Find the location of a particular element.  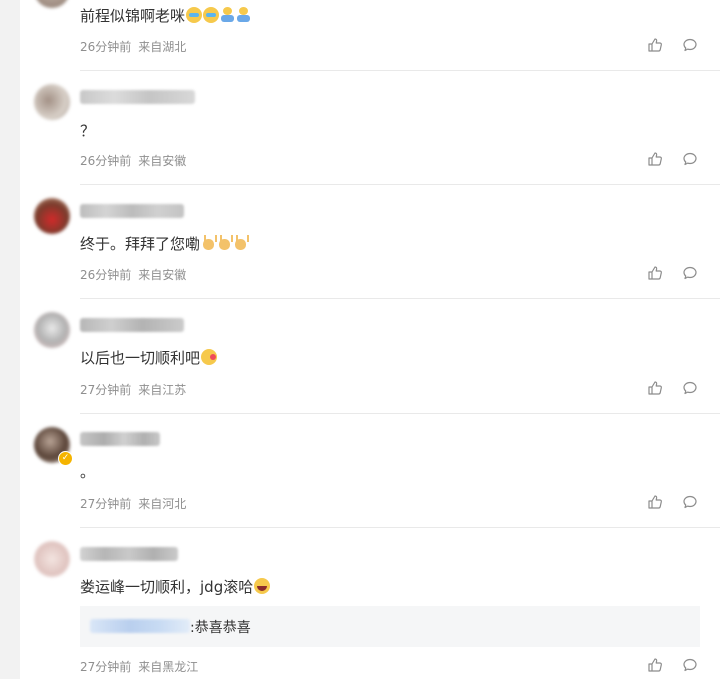

comment-meta: 26分钟前 来自湖北 is located at coordinates (136, 46).